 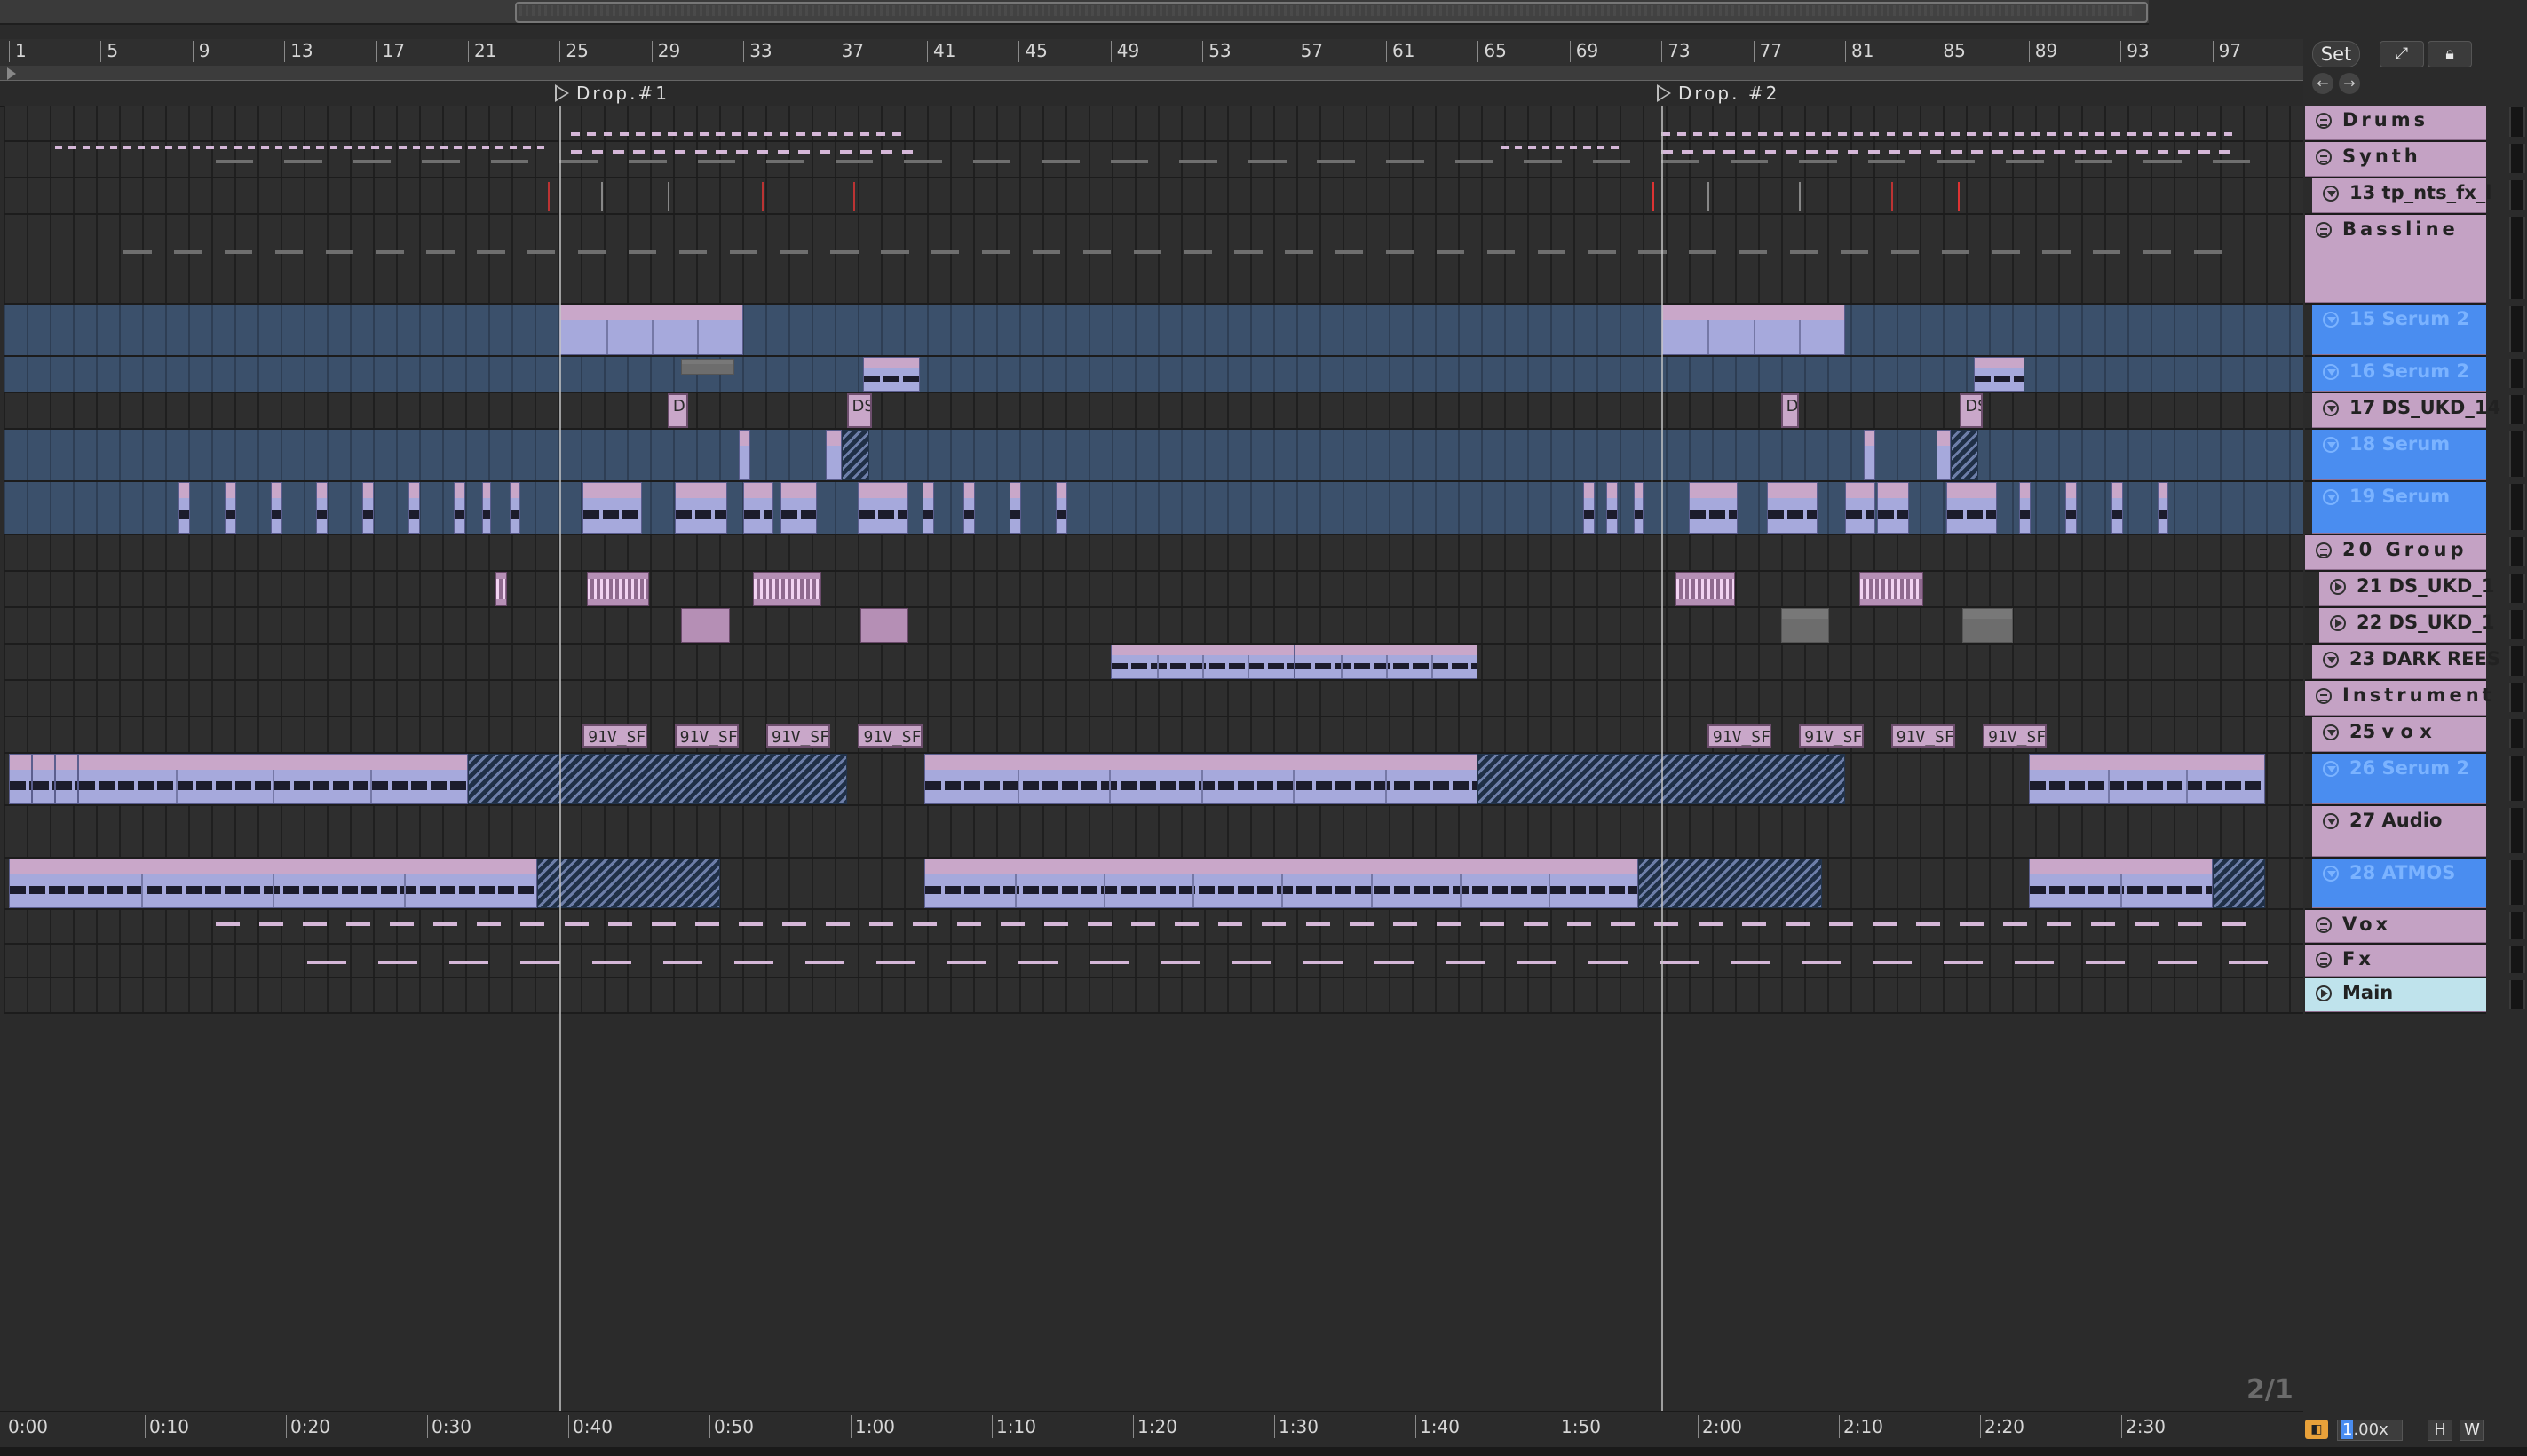 I want to click on track-header: 16 Serum 2, so click(x=2415, y=375).